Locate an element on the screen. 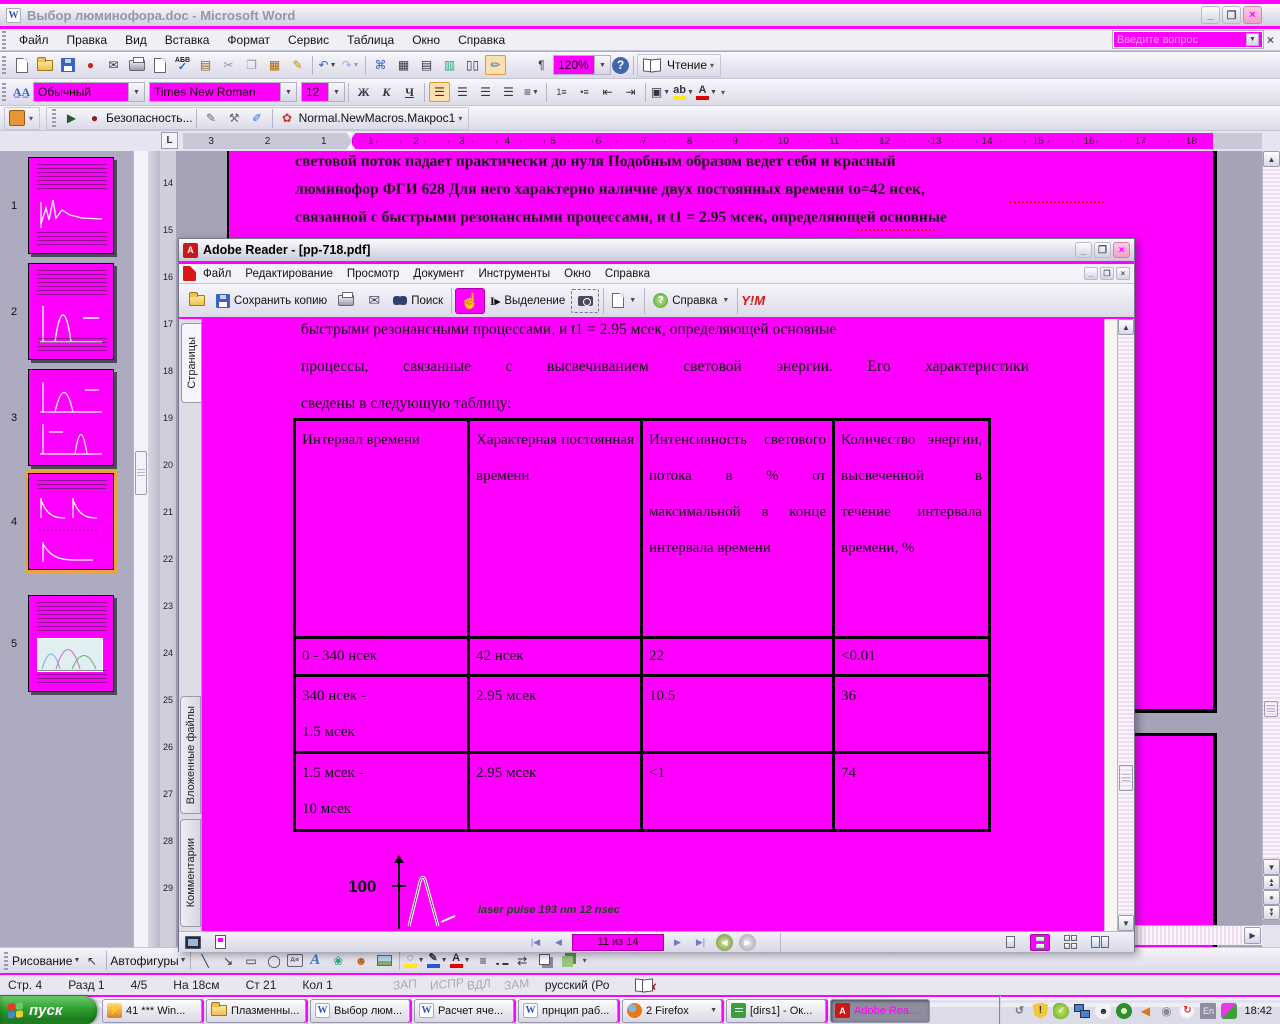  insert-excel-icon: ▥ is located at coordinates (449, 65).